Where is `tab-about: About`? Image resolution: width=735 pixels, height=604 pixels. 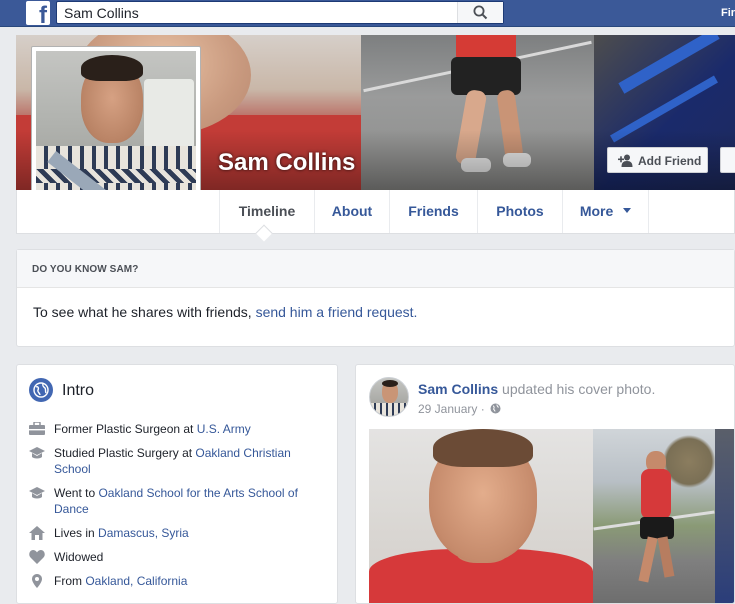 tab-about: About is located at coordinates (351, 211).